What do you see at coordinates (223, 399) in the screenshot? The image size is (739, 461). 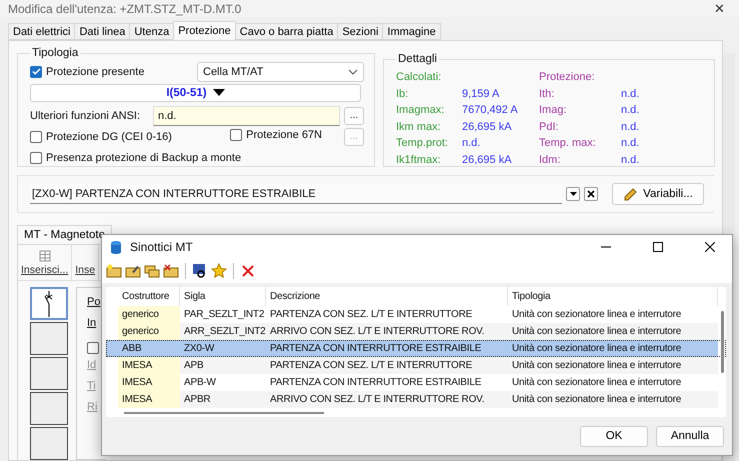 I see `table-cell: APBR` at bounding box center [223, 399].